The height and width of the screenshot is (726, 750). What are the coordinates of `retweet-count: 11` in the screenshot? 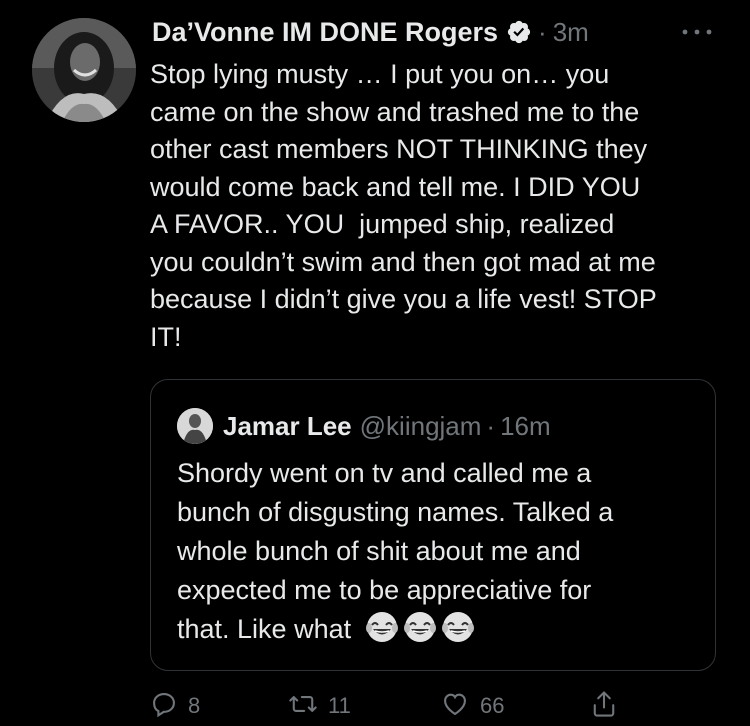 It's located at (339, 705).